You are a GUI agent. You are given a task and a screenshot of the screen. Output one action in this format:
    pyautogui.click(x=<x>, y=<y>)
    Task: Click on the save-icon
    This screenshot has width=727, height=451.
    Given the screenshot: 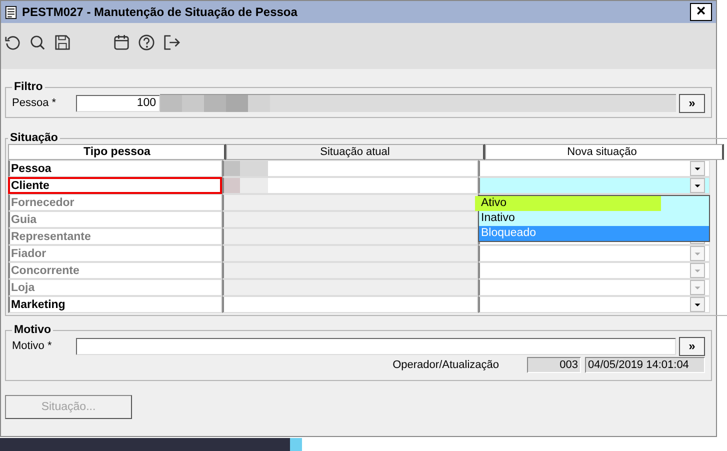 What is the action you would take?
    pyautogui.click(x=62, y=42)
    